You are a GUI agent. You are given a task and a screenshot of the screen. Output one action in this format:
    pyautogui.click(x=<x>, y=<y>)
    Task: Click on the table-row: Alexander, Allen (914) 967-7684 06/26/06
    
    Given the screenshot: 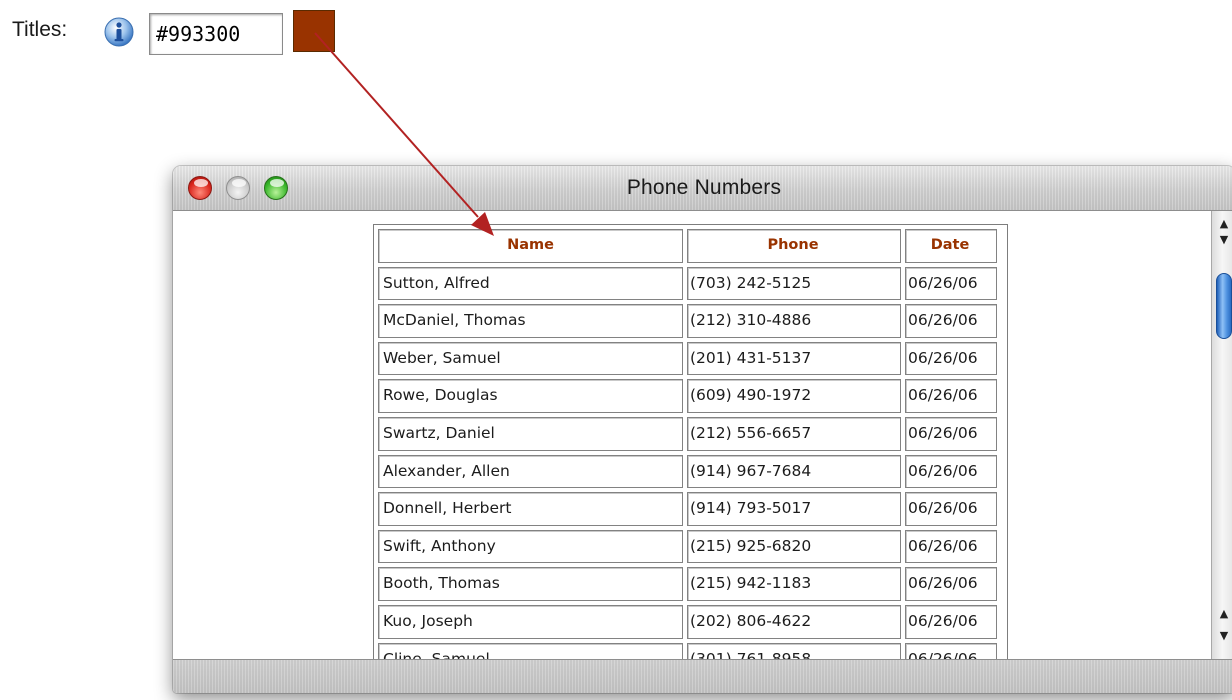 What is the action you would take?
    pyautogui.click(x=690, y=472)
    